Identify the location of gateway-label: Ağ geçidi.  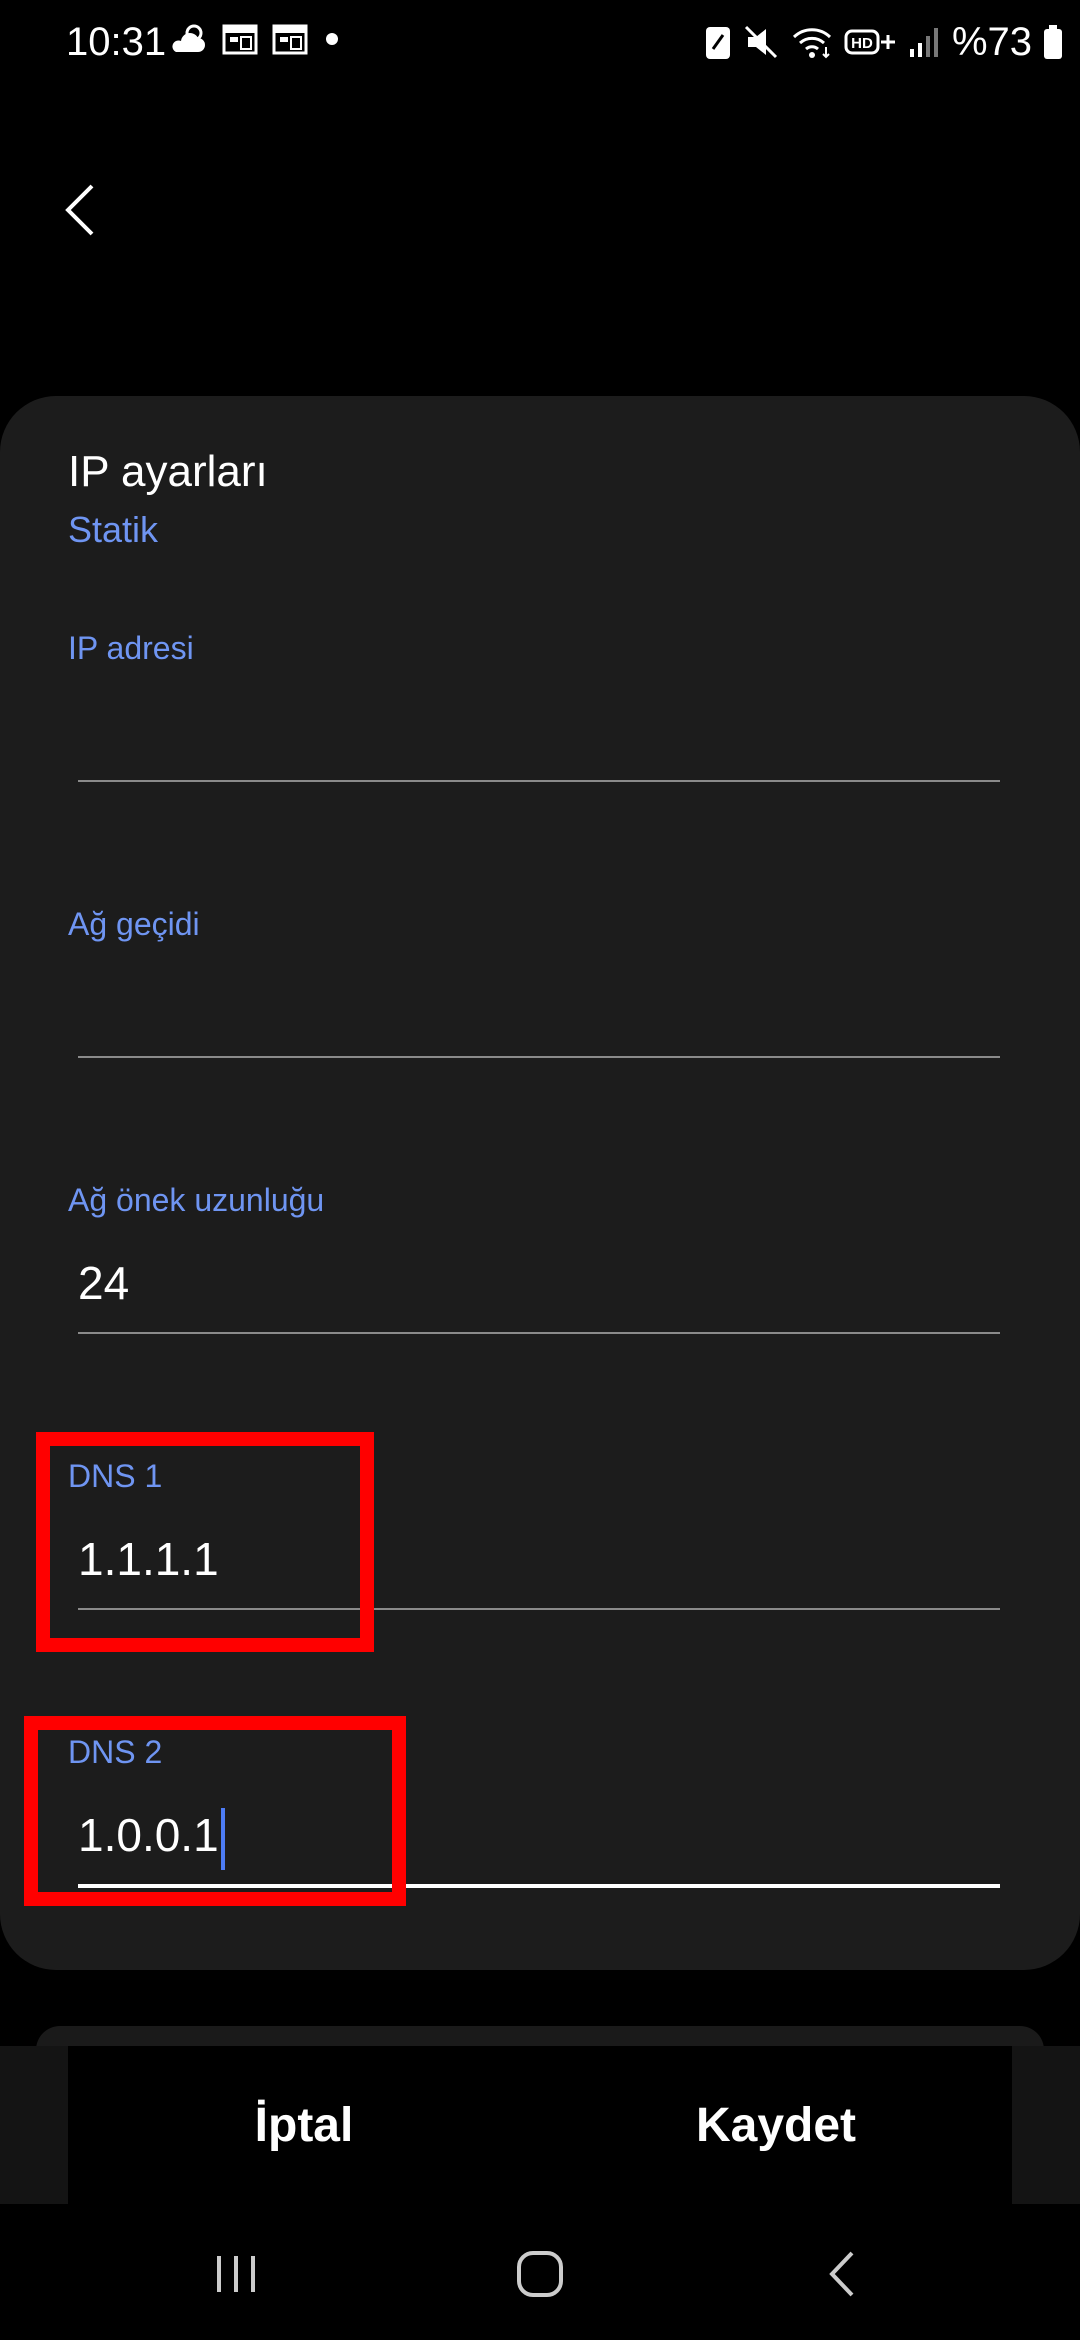
(134, 924).